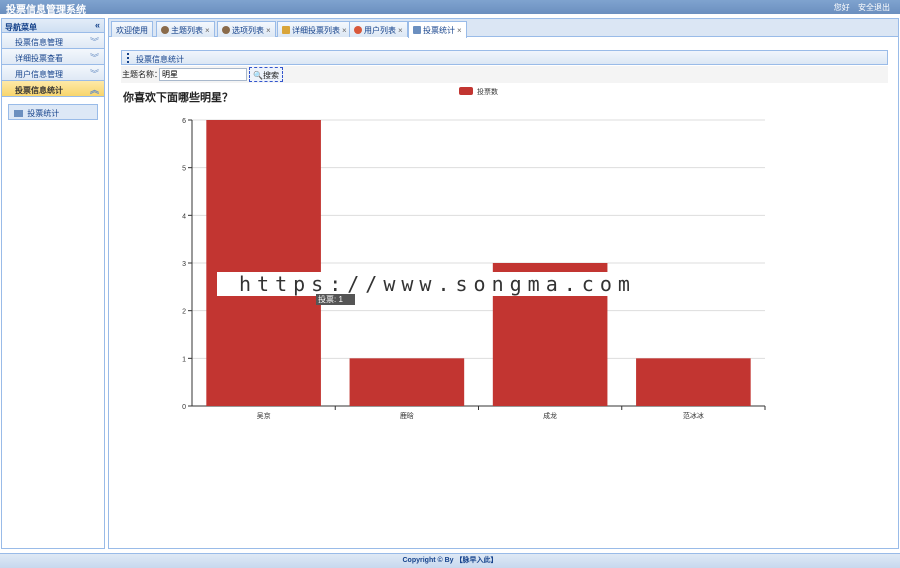  Describe the element at coordinates (442, 284) in the screenshot. I see `watermark-text: https://www.songma.com` at that location.